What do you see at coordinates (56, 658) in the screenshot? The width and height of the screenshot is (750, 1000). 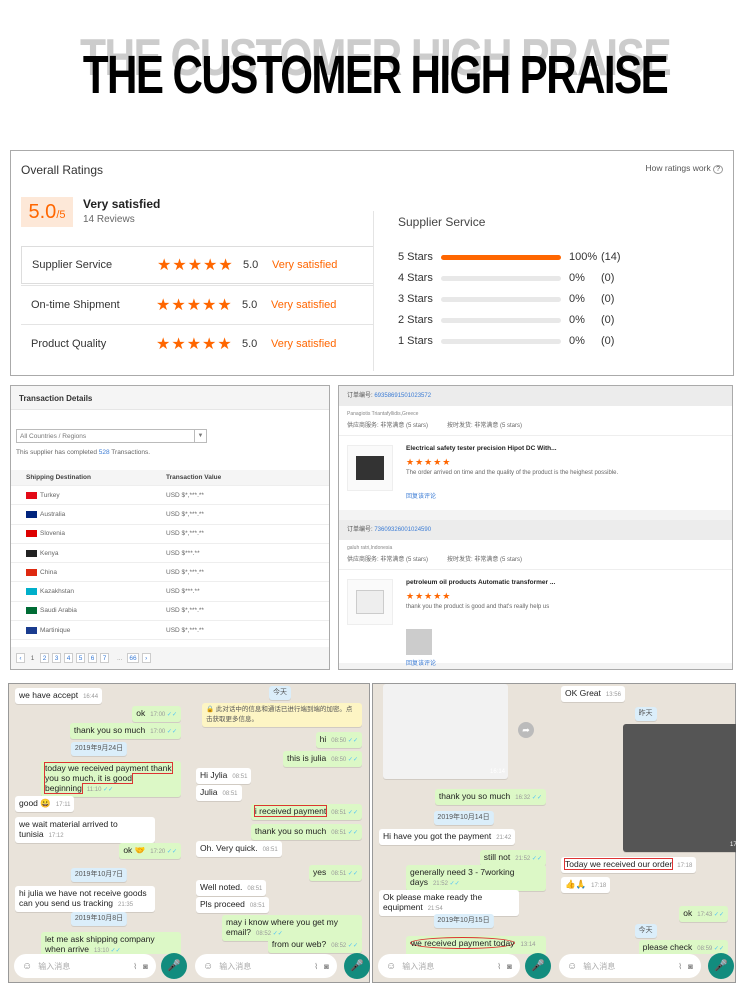 I see `page-button: 3` at bounding box center [56, 658].